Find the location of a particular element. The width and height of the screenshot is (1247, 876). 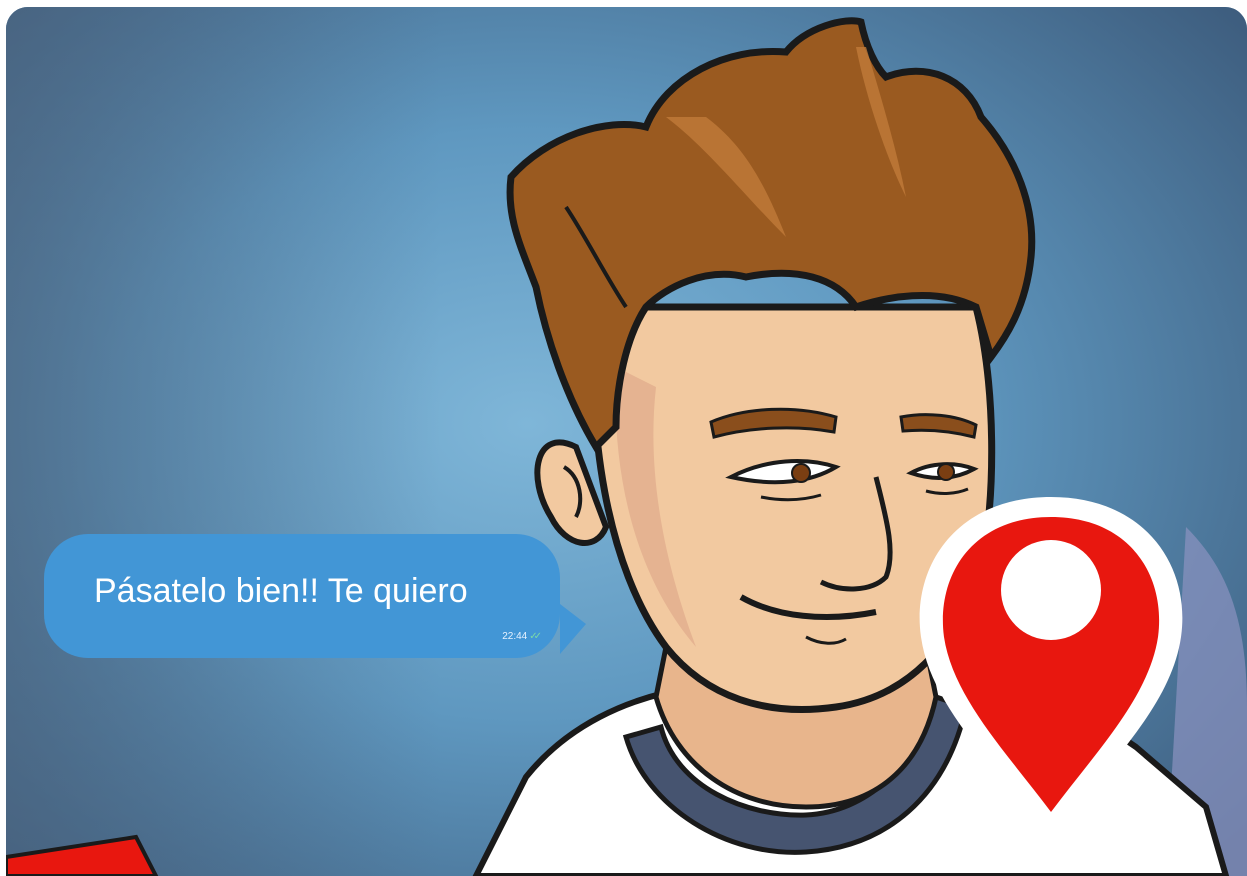

red-object is located at coordinates (82, 855).